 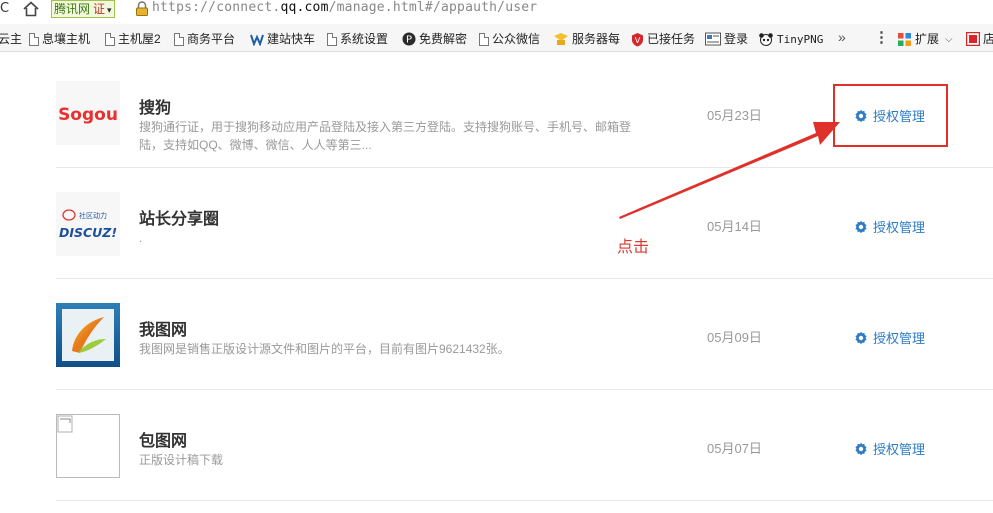 I want to click on bookmark-item: 登录, so click(x=726, y=39).